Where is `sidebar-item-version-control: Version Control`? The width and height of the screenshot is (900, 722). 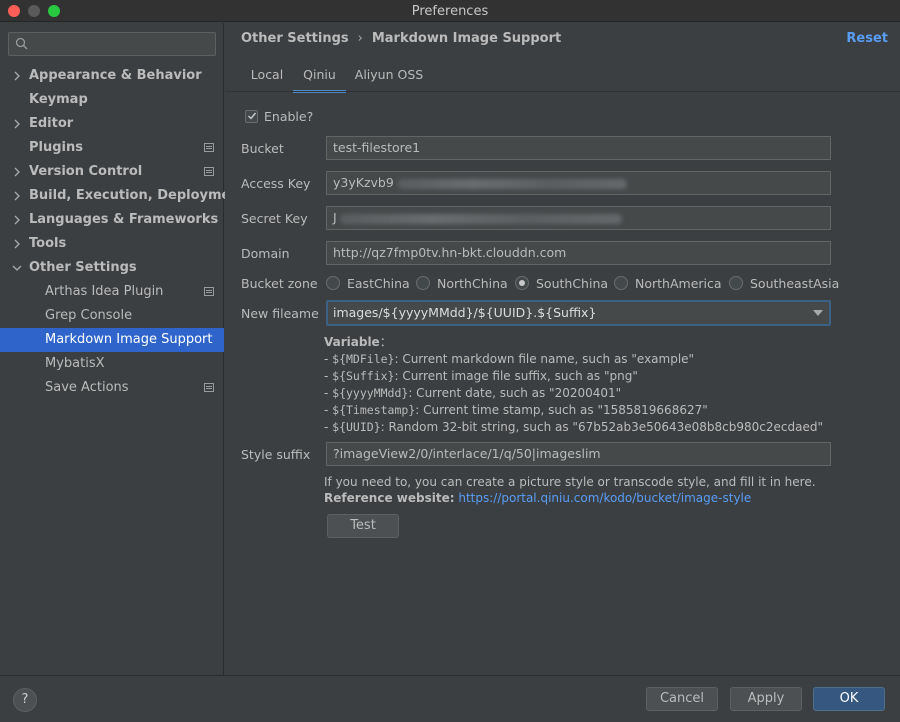 sidebar-item-version-control: Version Control is located at coordinates (112, 172).